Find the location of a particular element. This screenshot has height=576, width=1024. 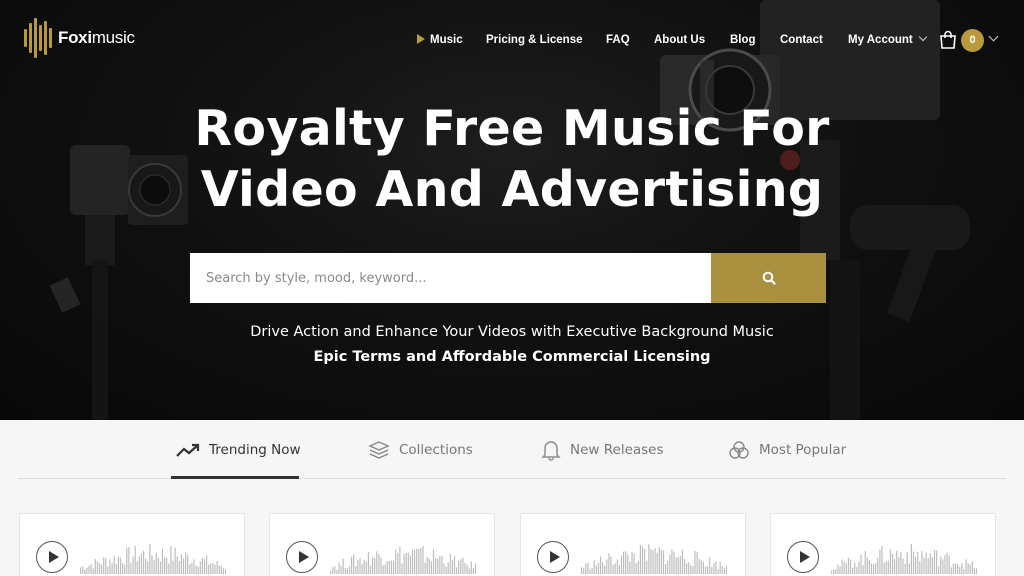

search-icon is located at coordinates (769, 278).